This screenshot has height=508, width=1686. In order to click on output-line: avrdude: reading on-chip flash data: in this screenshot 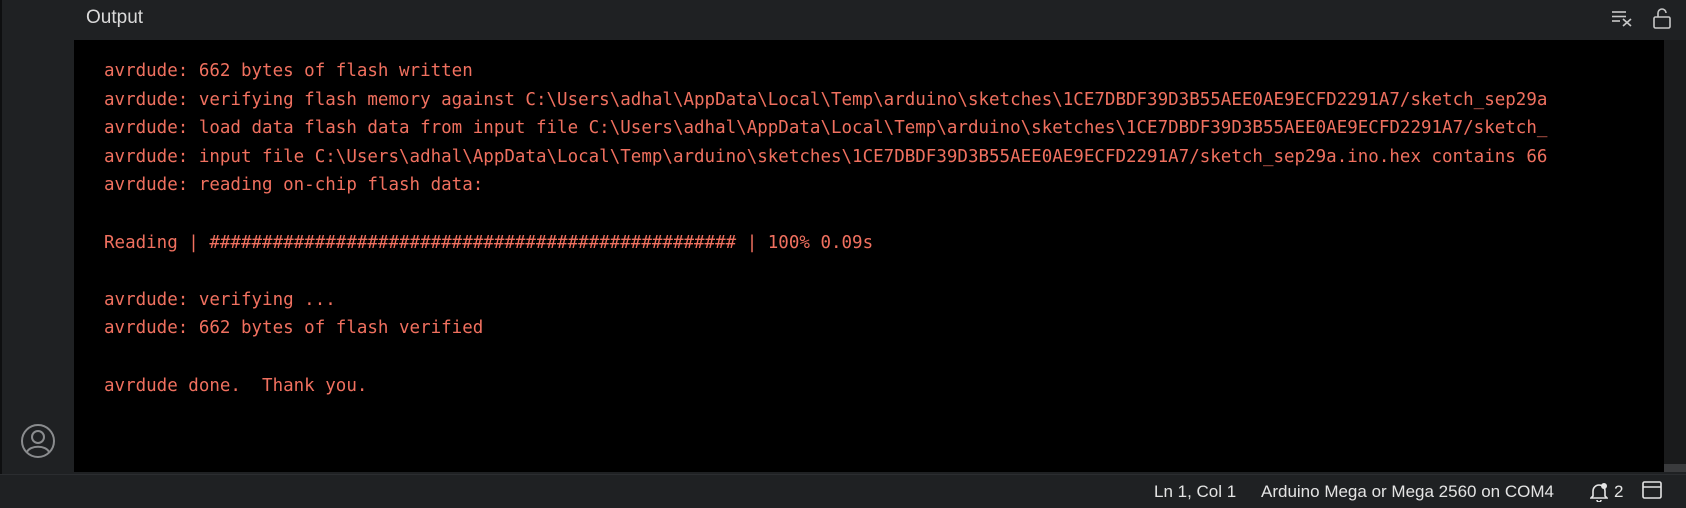, I will do `click(294, 185)`.